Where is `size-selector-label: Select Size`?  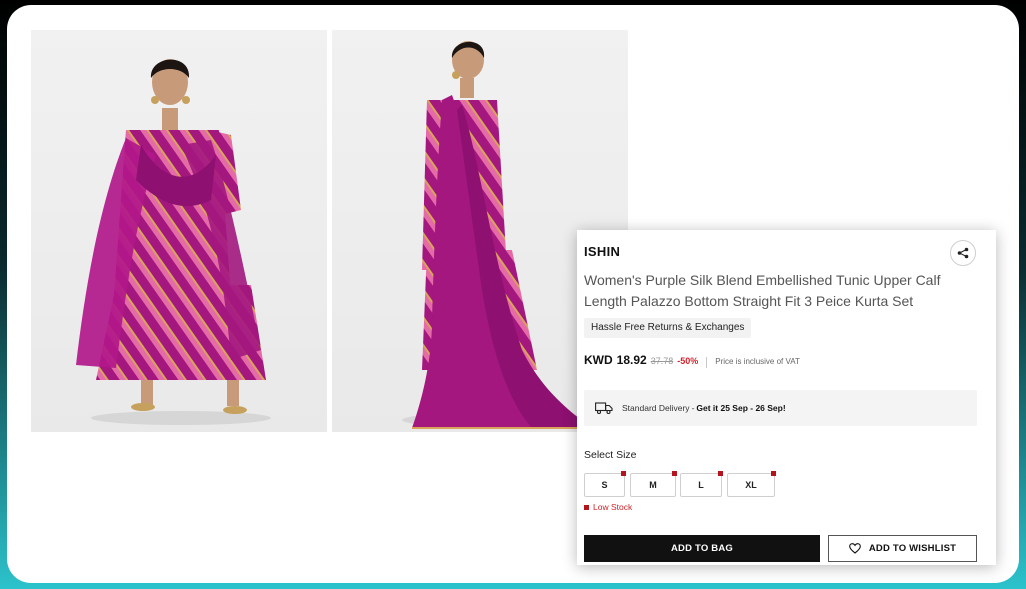
size-selector-label: Select Size is located at coordinates (610, 455).